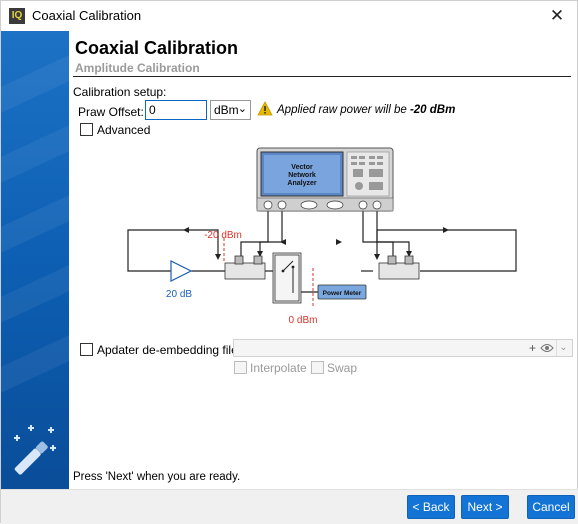 The width and height of the screenshot is (578, 524). What do you see at coordinates (87, 15) in the screenshot?
I see `window-title: Coaxial Calibration` at bounding box center [87, 15].